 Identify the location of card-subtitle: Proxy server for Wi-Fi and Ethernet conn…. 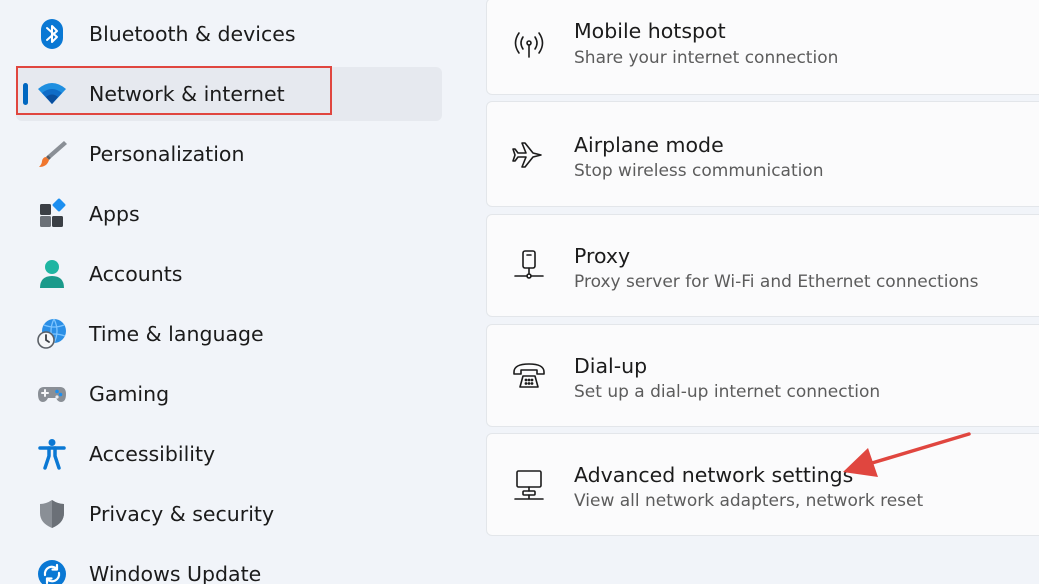
(776, 282).